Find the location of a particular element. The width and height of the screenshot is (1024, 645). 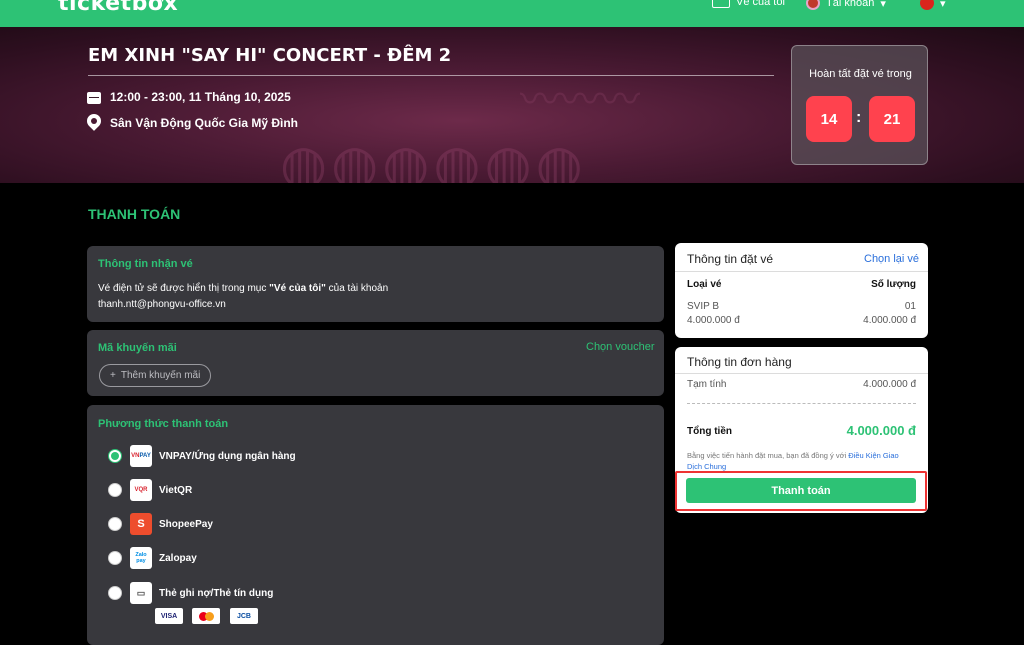

top-nav: ticketbox ▾ Vé của tôi Tài khoản ▾ ▾ is located at coordinates (512, 13).